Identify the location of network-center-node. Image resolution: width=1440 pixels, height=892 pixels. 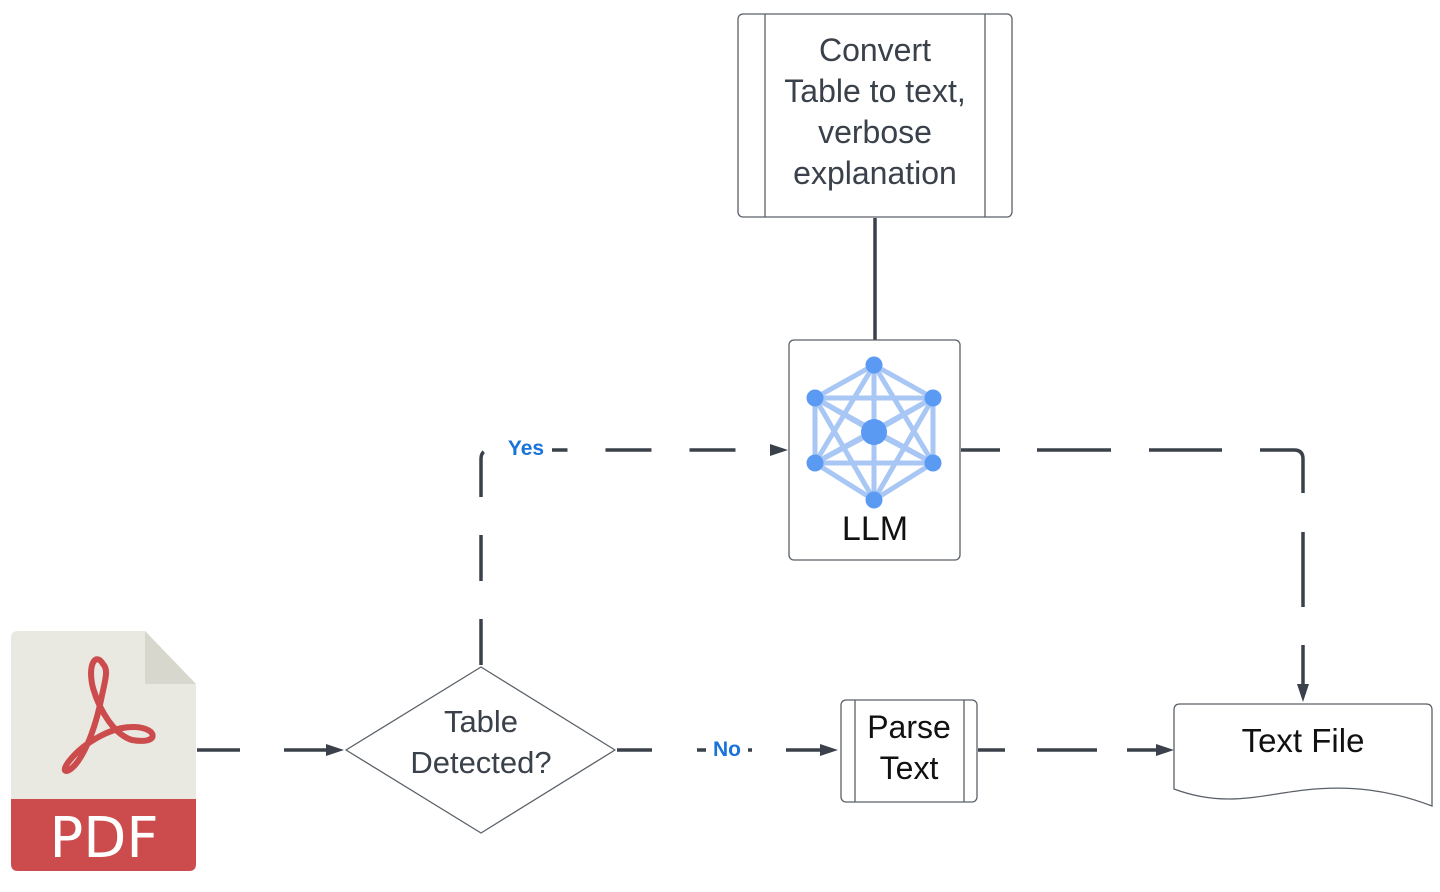
(874, 432).